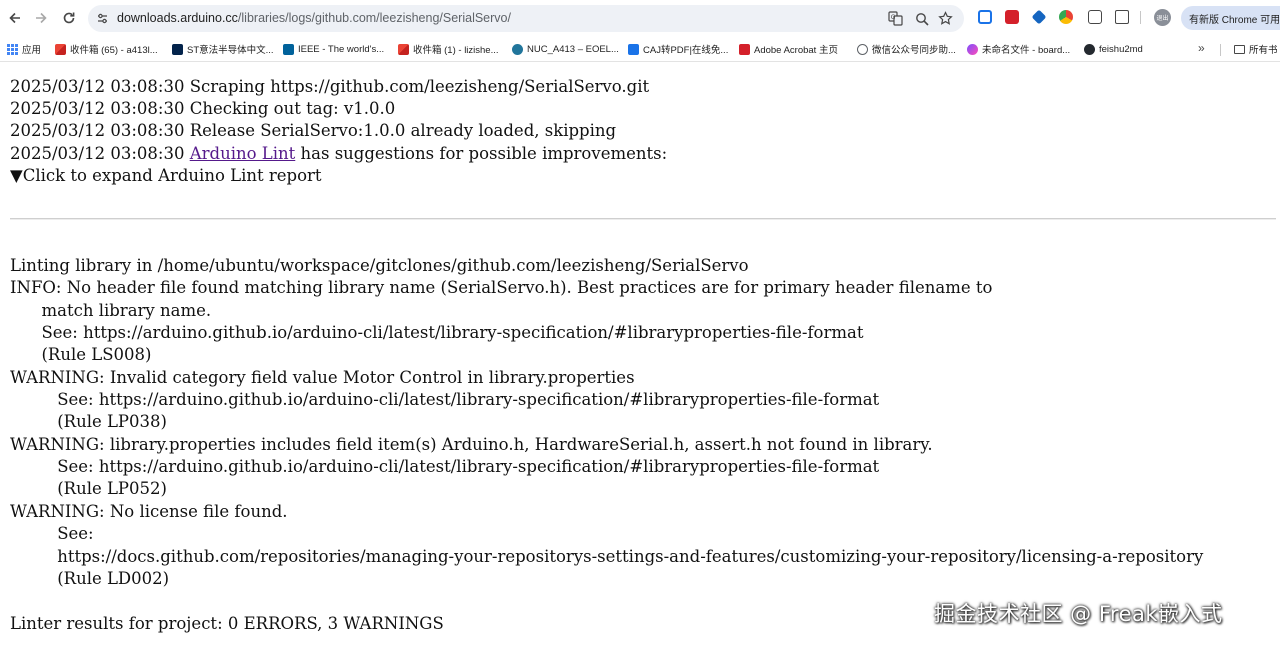  I want to click on toolbar-divider, so click(1140, 17).